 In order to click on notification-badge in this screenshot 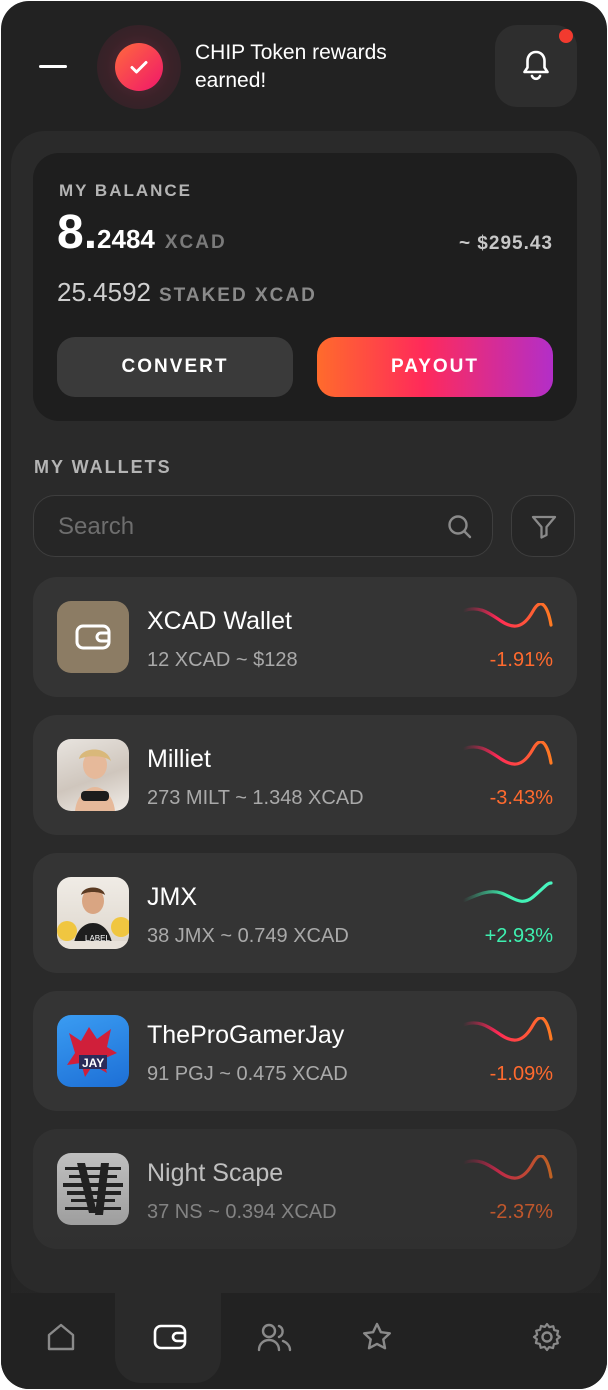, I will do `click(139, 67)`.